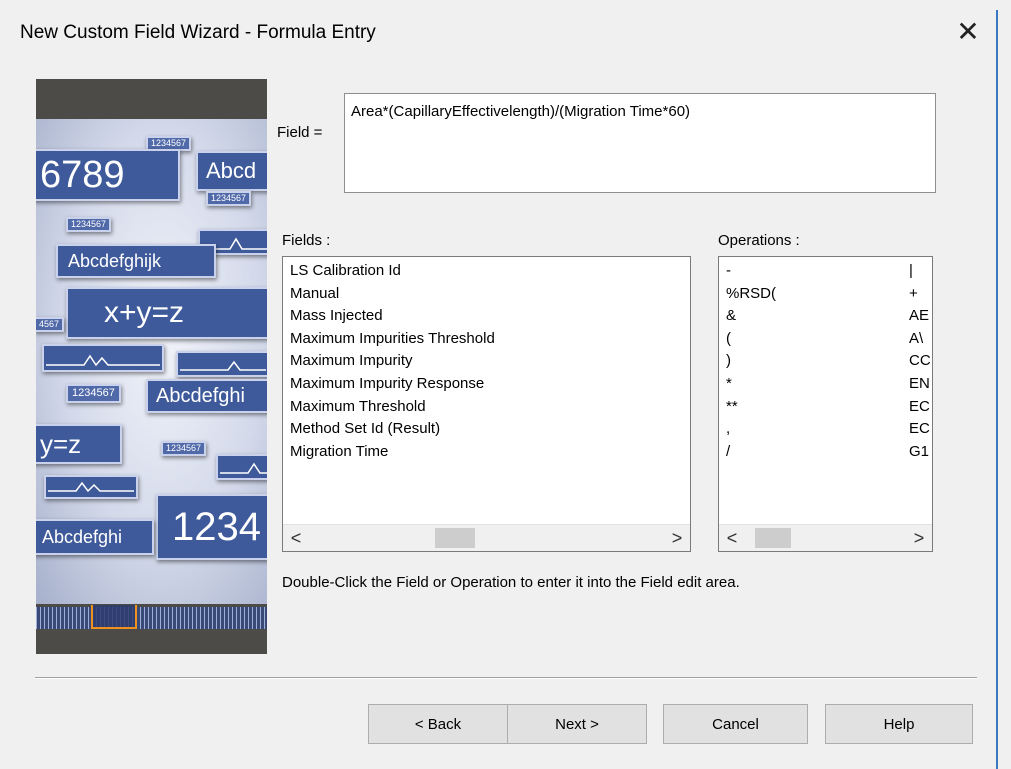 Image resolution: width=1011 pixels, height=769 pixels. What do you see at coordinates (489, 384) in the screenshot?
I see `field-list-item: Maximum Impurity Response` at bounding box center [489, 384].